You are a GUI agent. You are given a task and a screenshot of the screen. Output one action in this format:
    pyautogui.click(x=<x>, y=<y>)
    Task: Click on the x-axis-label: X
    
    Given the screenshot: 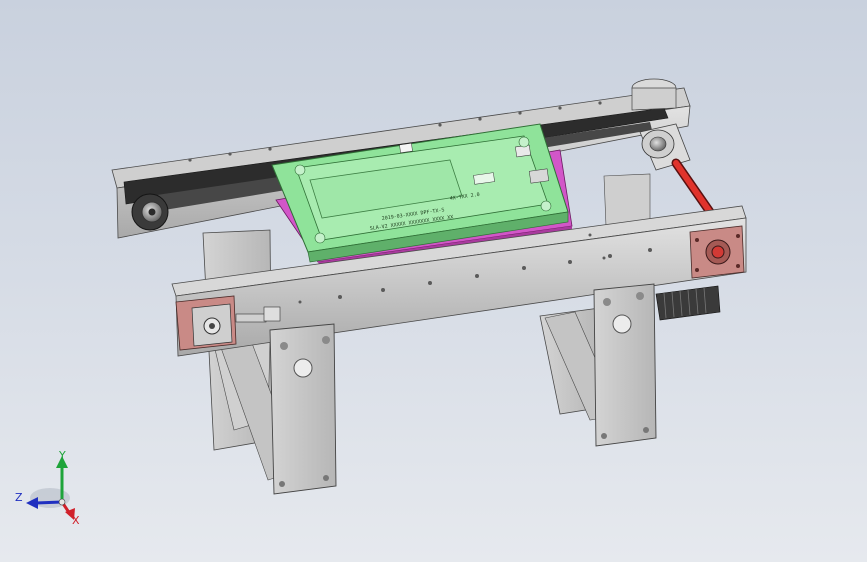 What is the action you would take?
    pyautogui.click(x=76, y=520)
    